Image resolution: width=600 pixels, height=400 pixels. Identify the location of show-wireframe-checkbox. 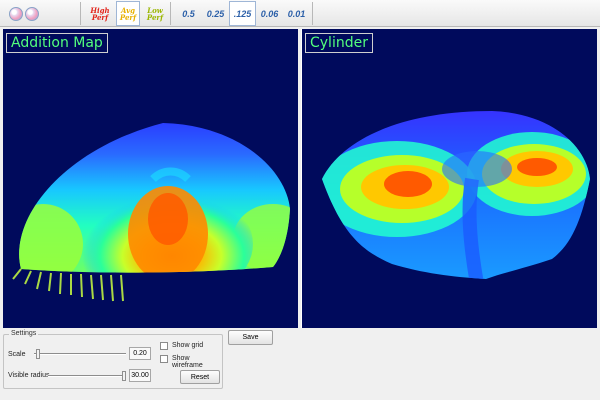
(164, 359).